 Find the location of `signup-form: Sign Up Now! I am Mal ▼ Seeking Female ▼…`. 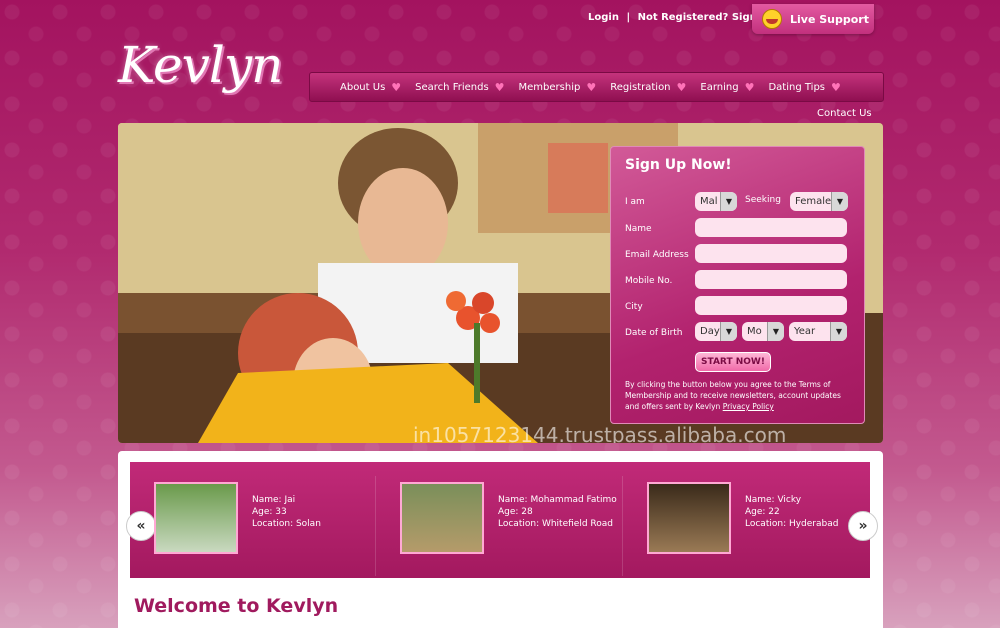

signup-form: Sign Up Now! I am Mal ▼ Seeking Female ▼… is located at coordinates (737, 285).